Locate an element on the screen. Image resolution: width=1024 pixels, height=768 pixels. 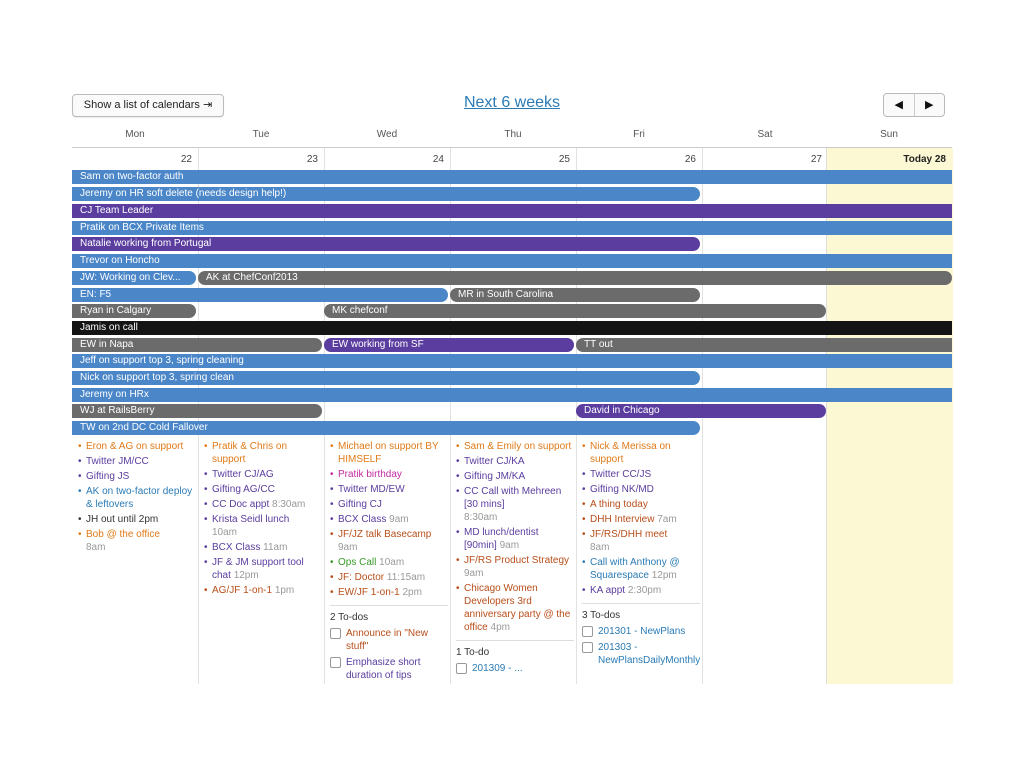
list-item: Pratik birthday is located at coordinates (389, 474).